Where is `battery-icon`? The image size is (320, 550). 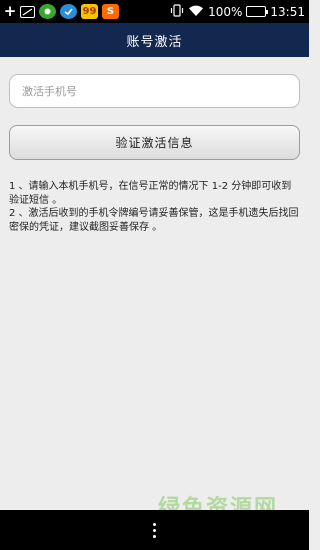
battery-icon is located at coordinates (257, 11).